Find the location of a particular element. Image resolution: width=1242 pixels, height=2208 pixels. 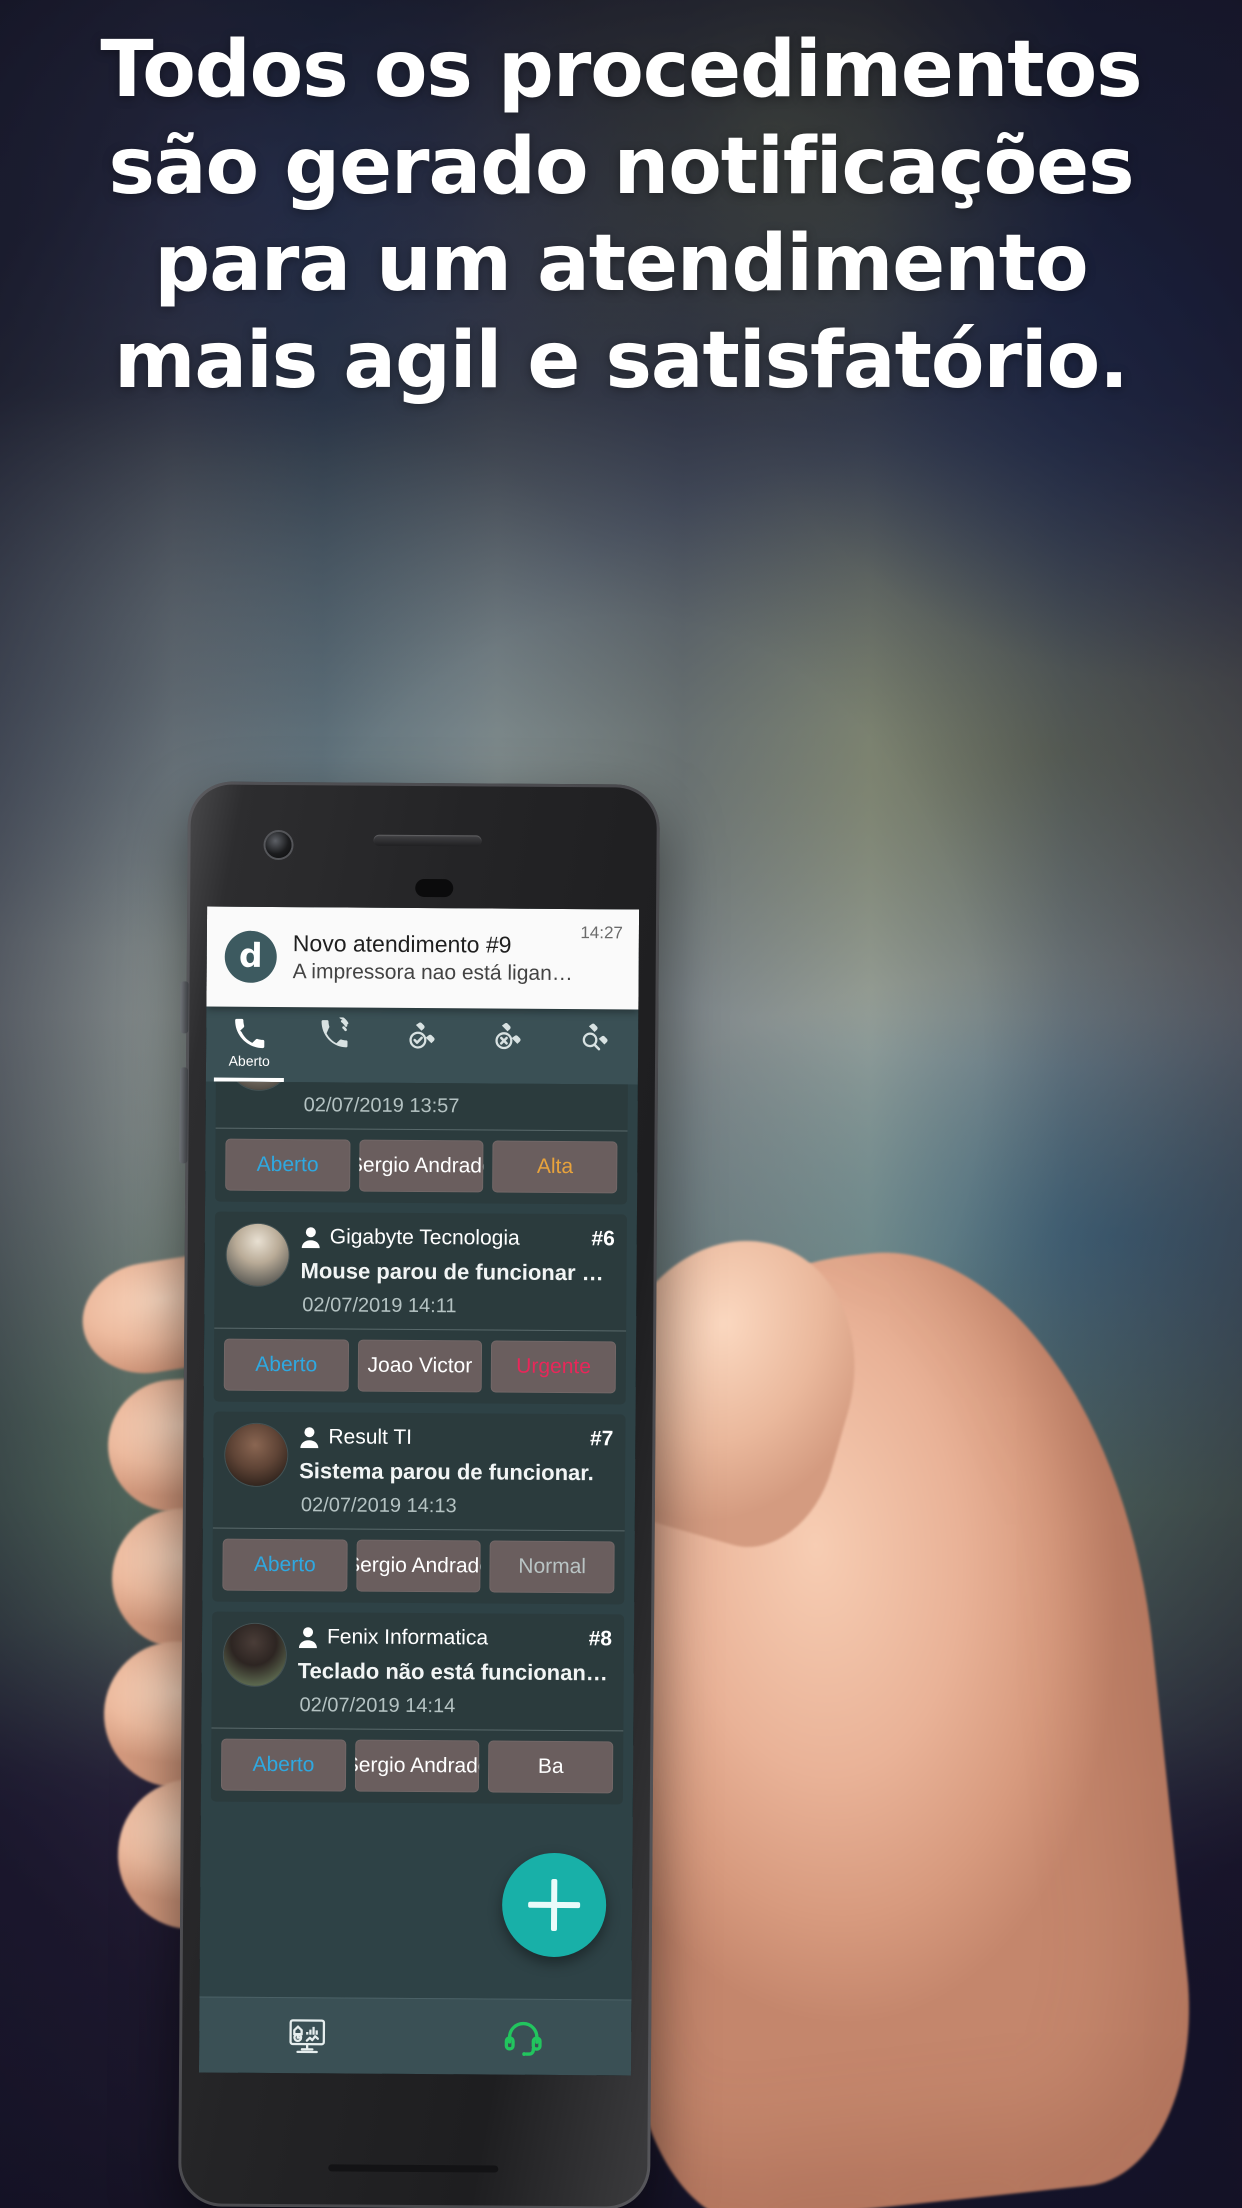

headset-support-icon is located at coordinates (523, 2038).